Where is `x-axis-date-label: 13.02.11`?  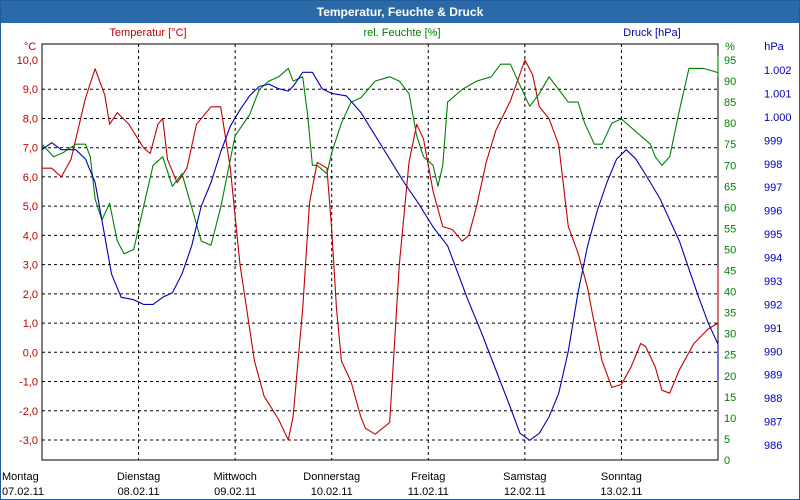 x-axis-date-label: 13.02.11 is located at coordinates (621, 492).